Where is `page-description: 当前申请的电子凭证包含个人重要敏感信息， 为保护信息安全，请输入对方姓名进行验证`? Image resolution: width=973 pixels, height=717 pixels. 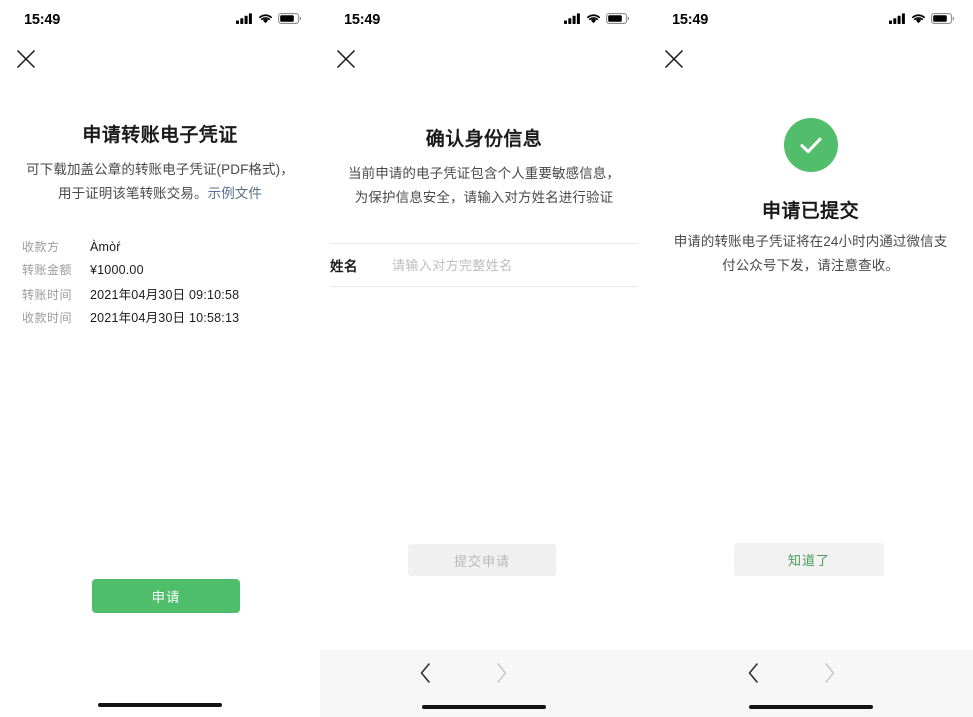 page-description: 当前申请的电子凭证包含个人重要敏感信息， 为保护信息安全，请输入对方姓名进行验证 is located at coordinates (484, 185).